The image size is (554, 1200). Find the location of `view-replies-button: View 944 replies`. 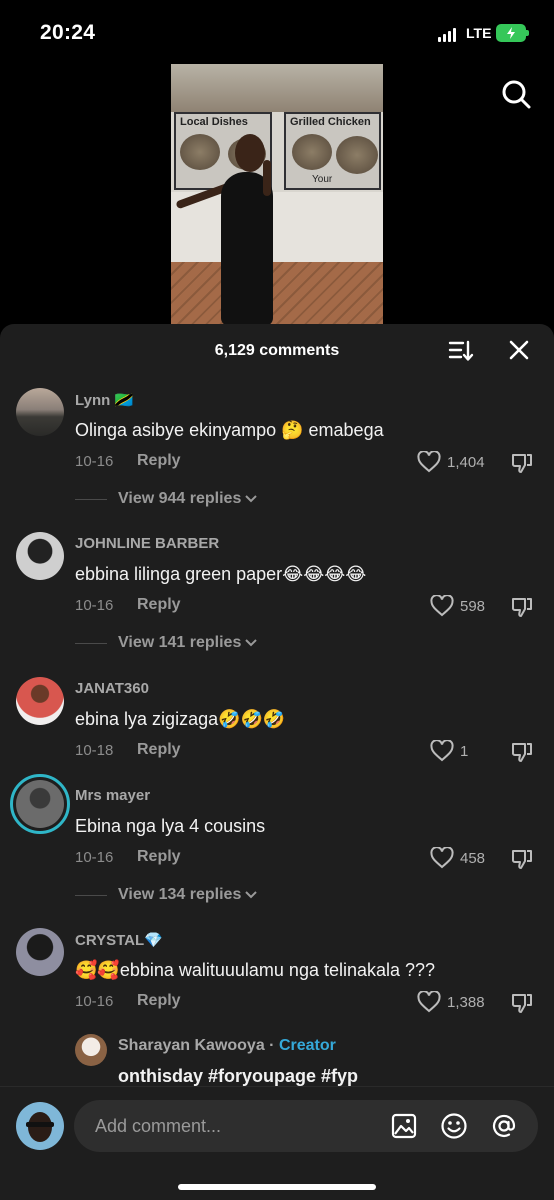

view-replies-button: View 944 replies is located at coordinates (166, 499).